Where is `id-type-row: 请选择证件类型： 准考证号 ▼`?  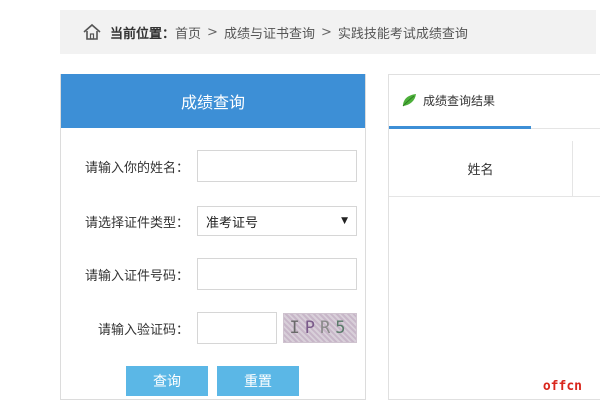 id-type-row: 请选择证件类型： 准考证号 ▼ is located at coordinates (214, 221).